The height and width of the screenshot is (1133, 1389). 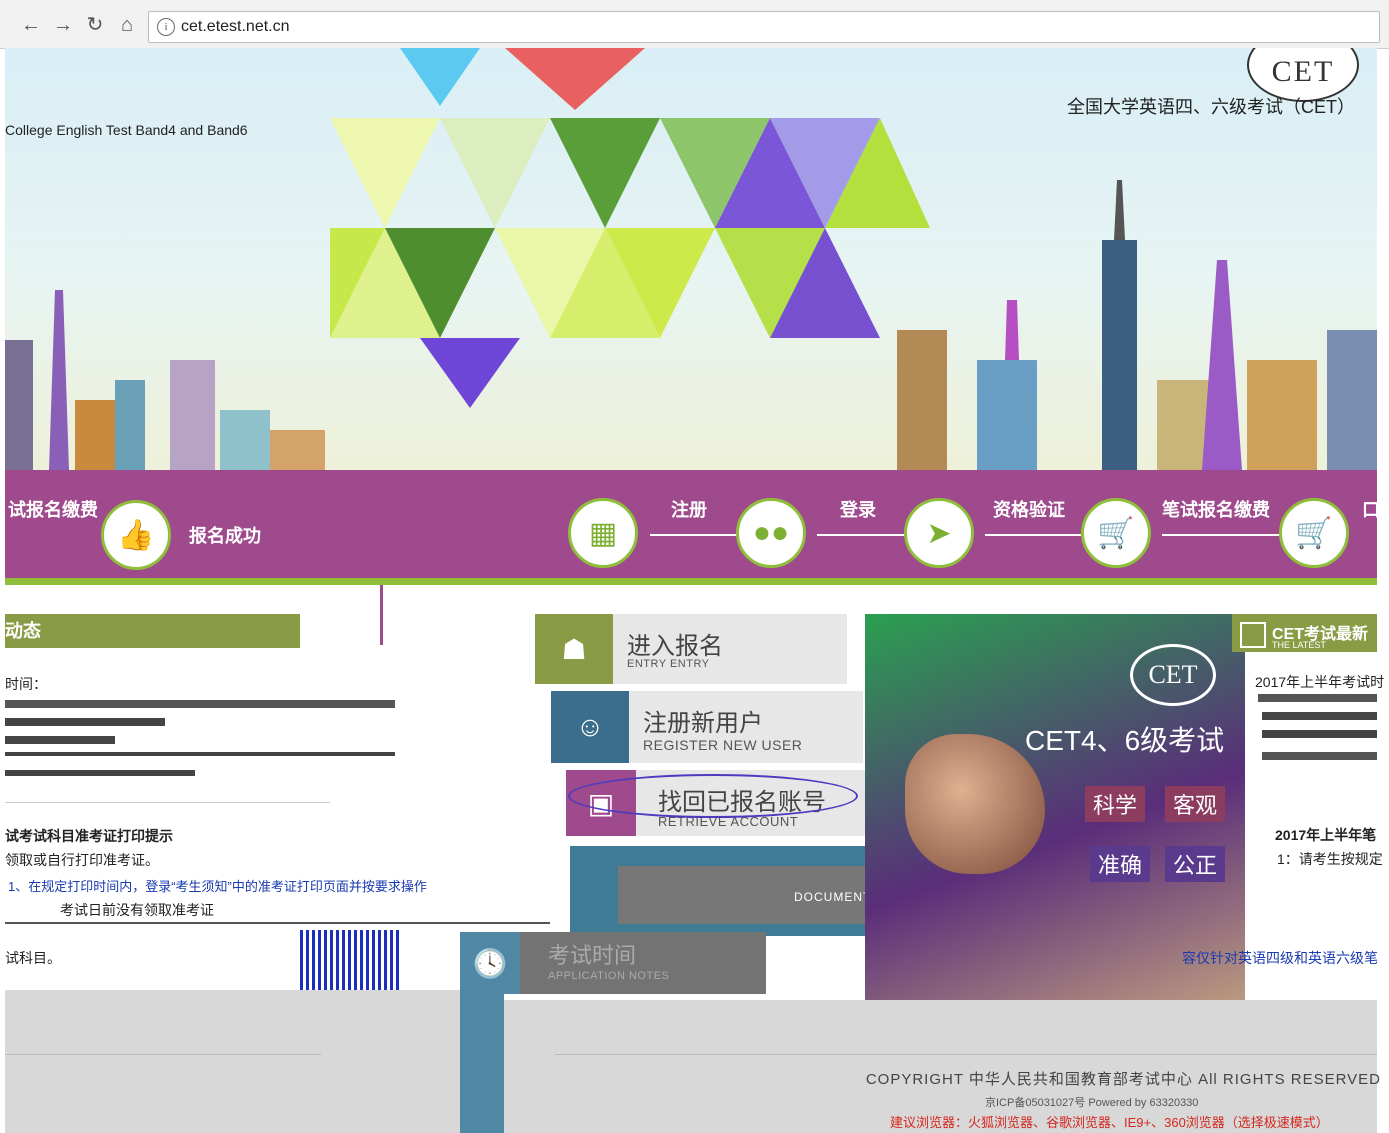 What do you see at coordinates (482, 1063) in the screenshot?
I see `side-strip` at bounding box center [482, 1063].